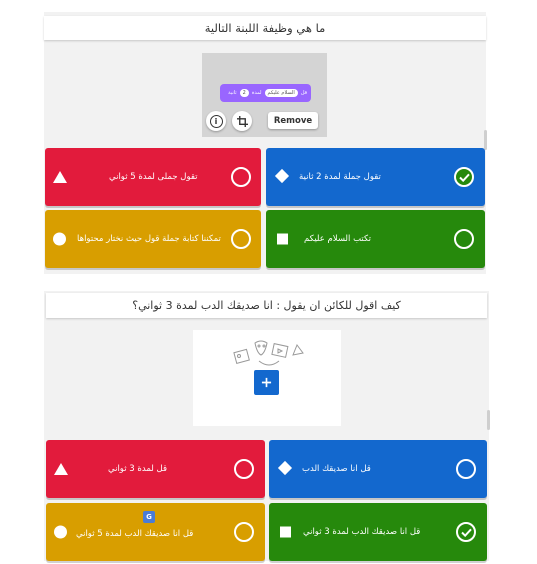 This screenshot has width=537, height=564. I want to click on q1-answer-2: تقول جملة لمدة 2 ثانية, so click(375, 177).